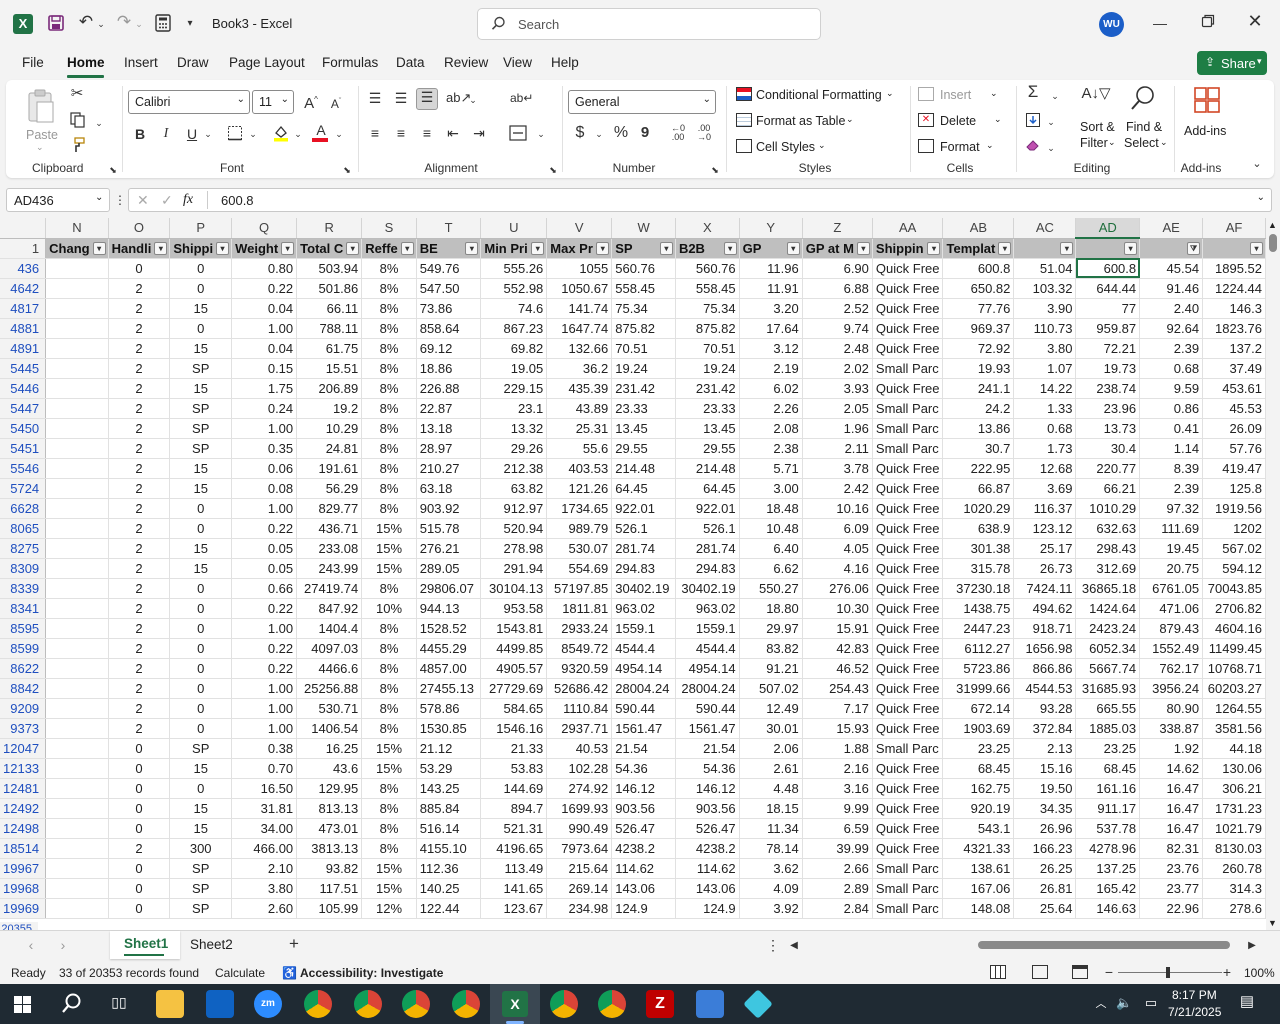 The height and width of the screenshot is (1024, 1280). What do you see at coordinates (23, 508) in the screenshot?
I see `row-number: 6628` at bounding box center [23, 508].